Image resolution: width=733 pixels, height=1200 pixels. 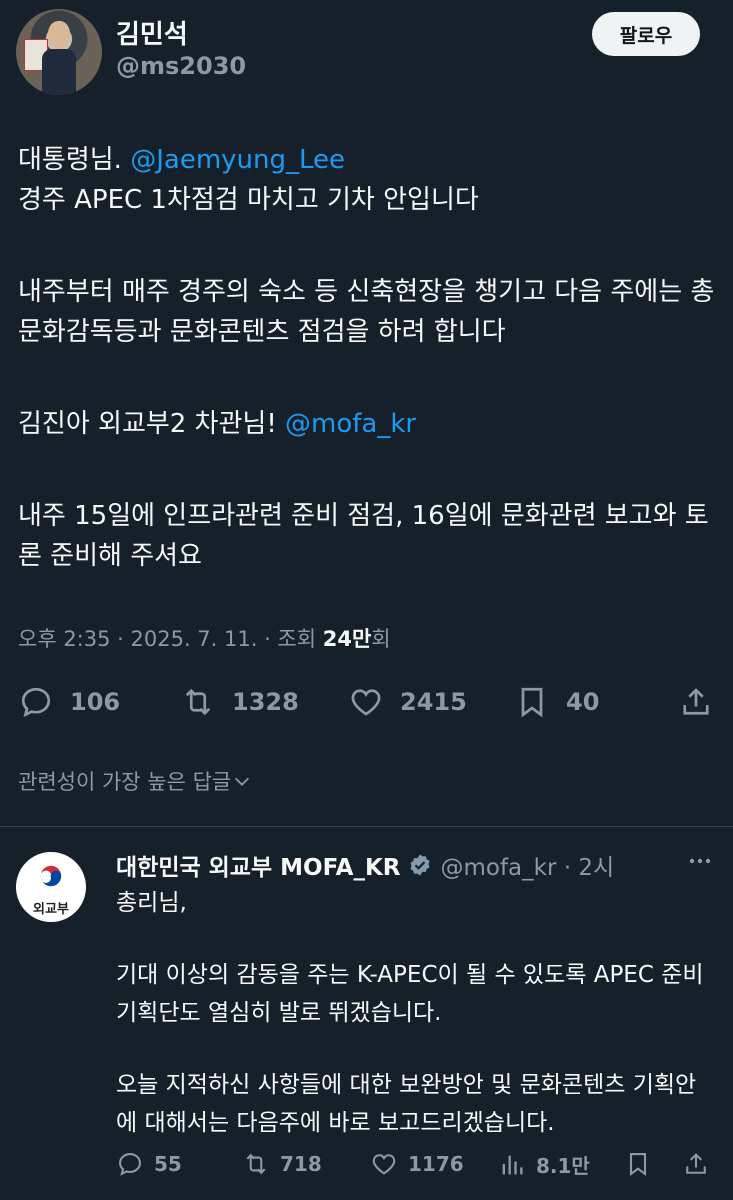 I want to click on reply-views-button: 8.1만, so click(x=544, y=1164).